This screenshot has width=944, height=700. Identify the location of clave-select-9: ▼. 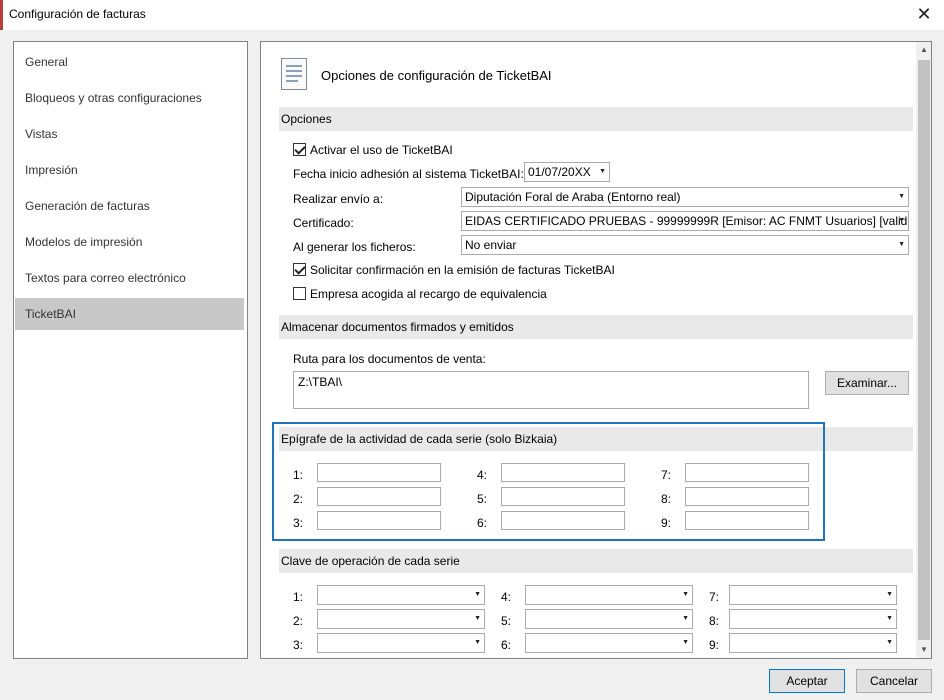
(813, 643).